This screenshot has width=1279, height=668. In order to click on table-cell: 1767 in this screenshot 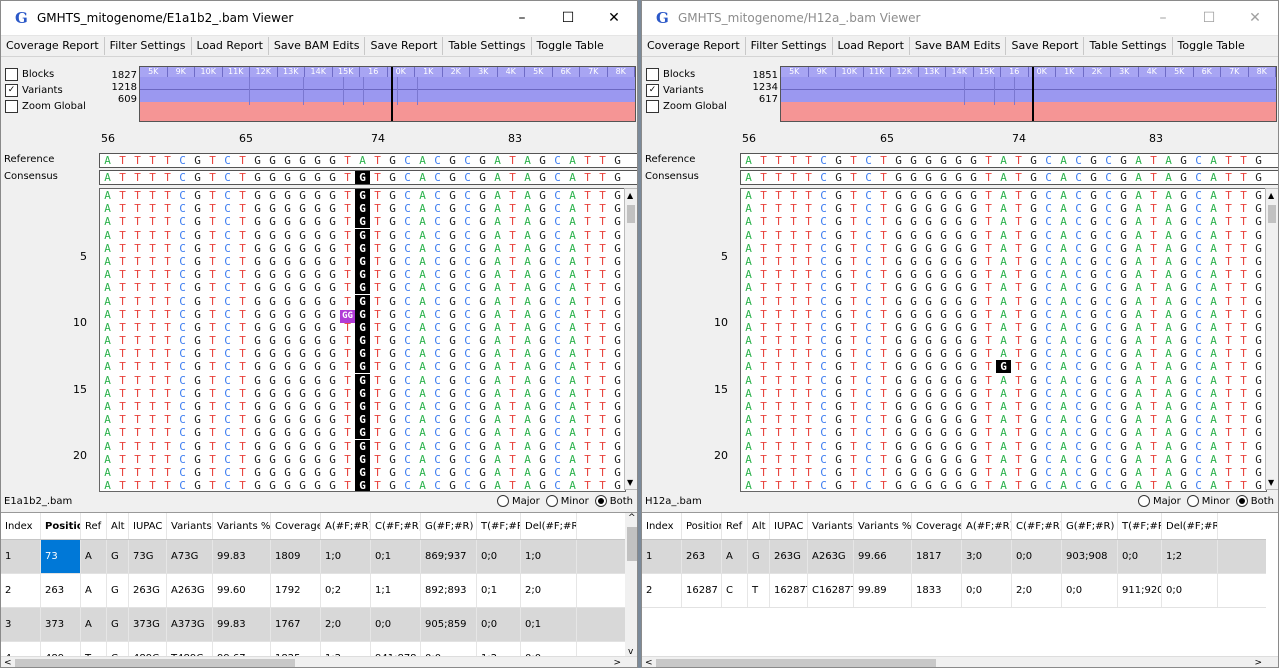, I will do `click(296, 624)`.